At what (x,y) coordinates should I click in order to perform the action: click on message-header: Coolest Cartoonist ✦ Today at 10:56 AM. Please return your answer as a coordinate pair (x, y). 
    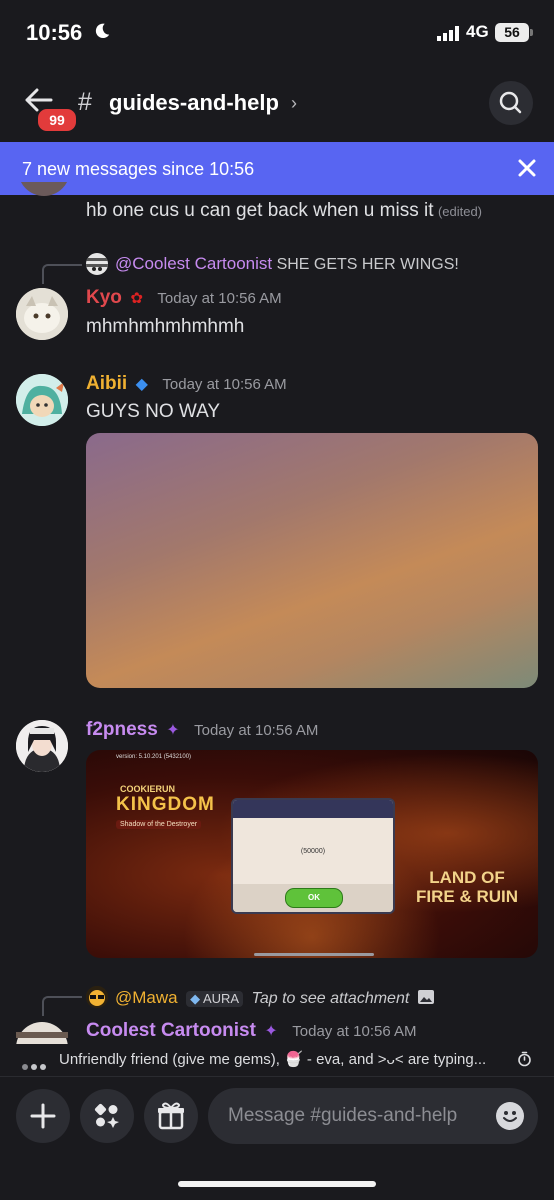
    Looking at the image, I should click on (251, 1031).